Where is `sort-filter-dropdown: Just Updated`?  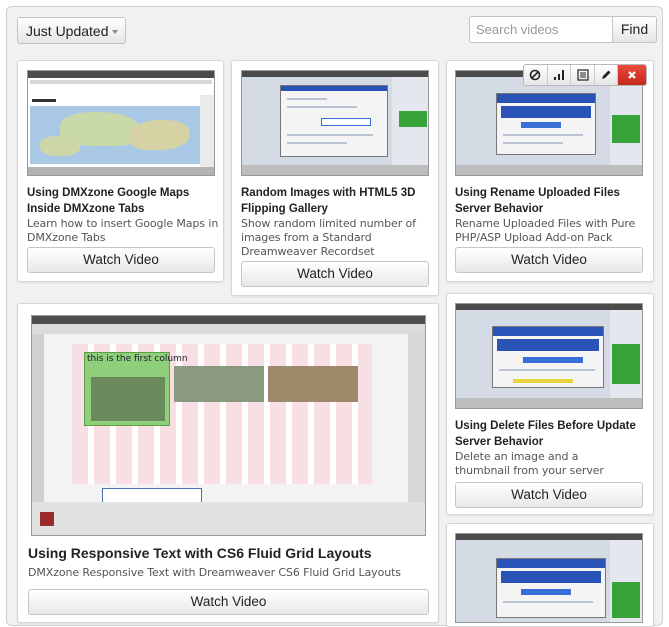
sort-filter-dropdown: Just Updated is located at coordinates (71, 30).